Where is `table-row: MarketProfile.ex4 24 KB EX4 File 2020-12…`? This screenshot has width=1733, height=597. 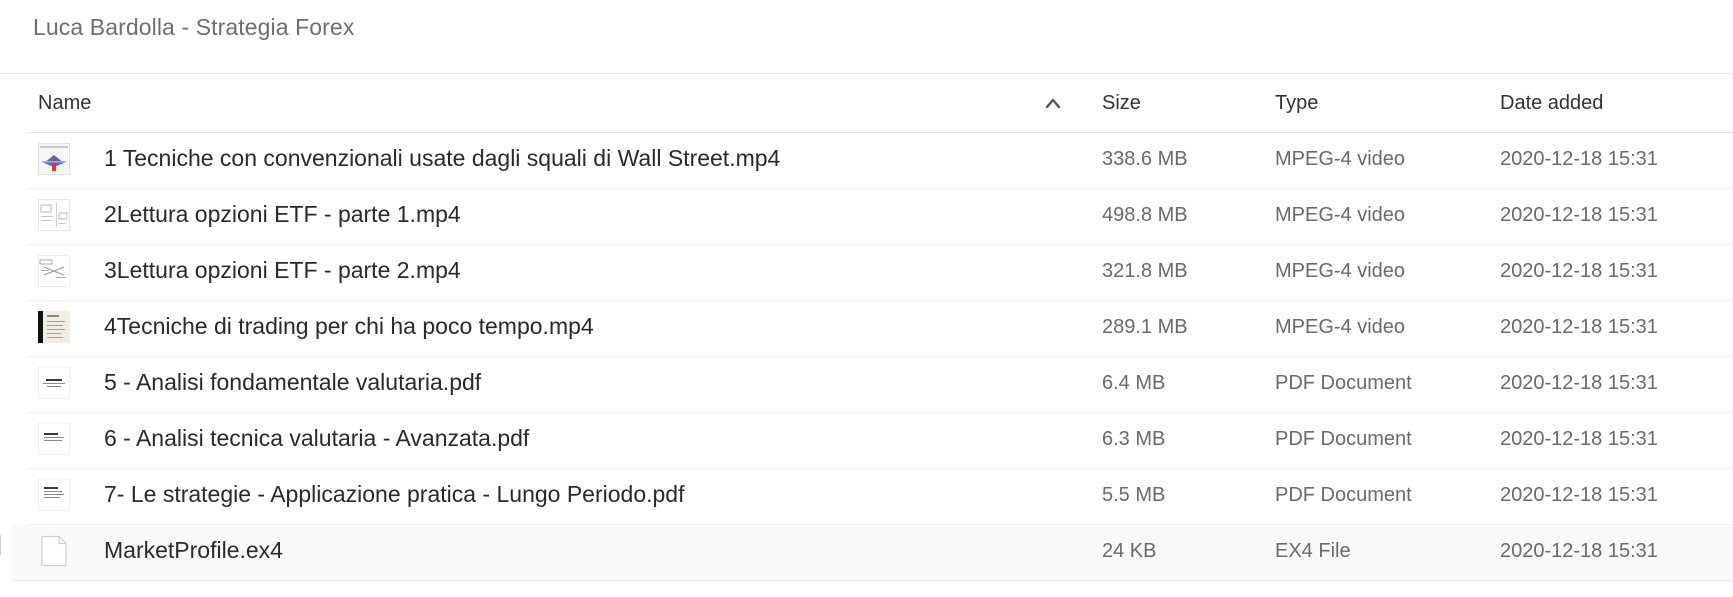 table-row: MarketProfile.ex4 24 KB EX4 File 2020-12… is located at coordinates (872, 553).